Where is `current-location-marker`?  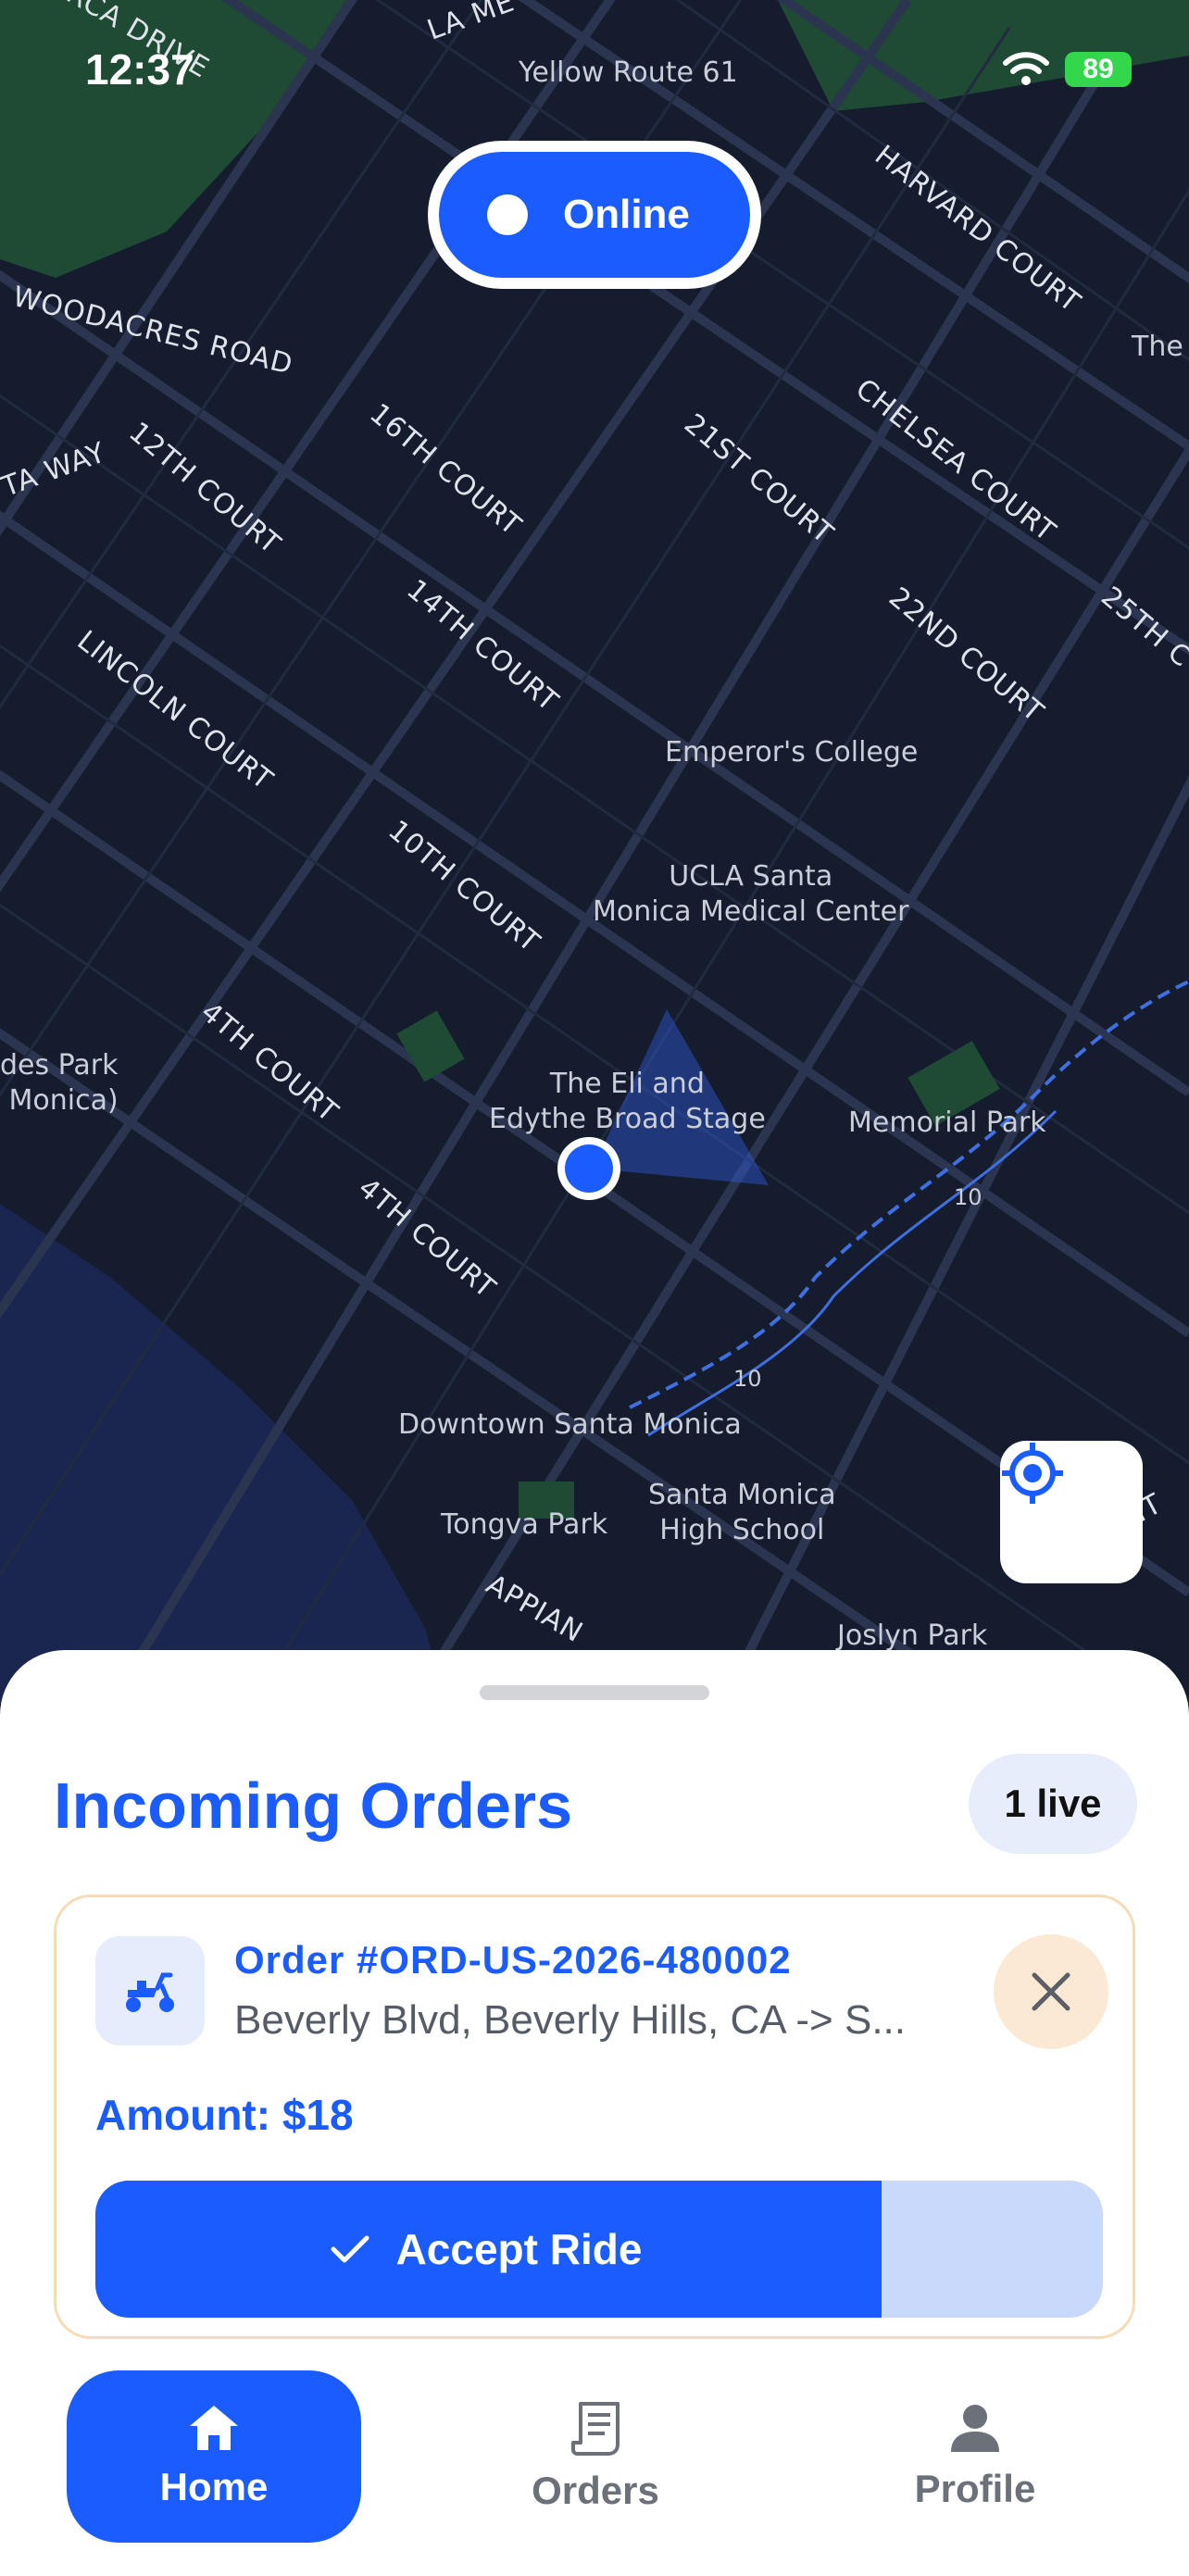 current-location-marker is located at coordinates (588, 1168).